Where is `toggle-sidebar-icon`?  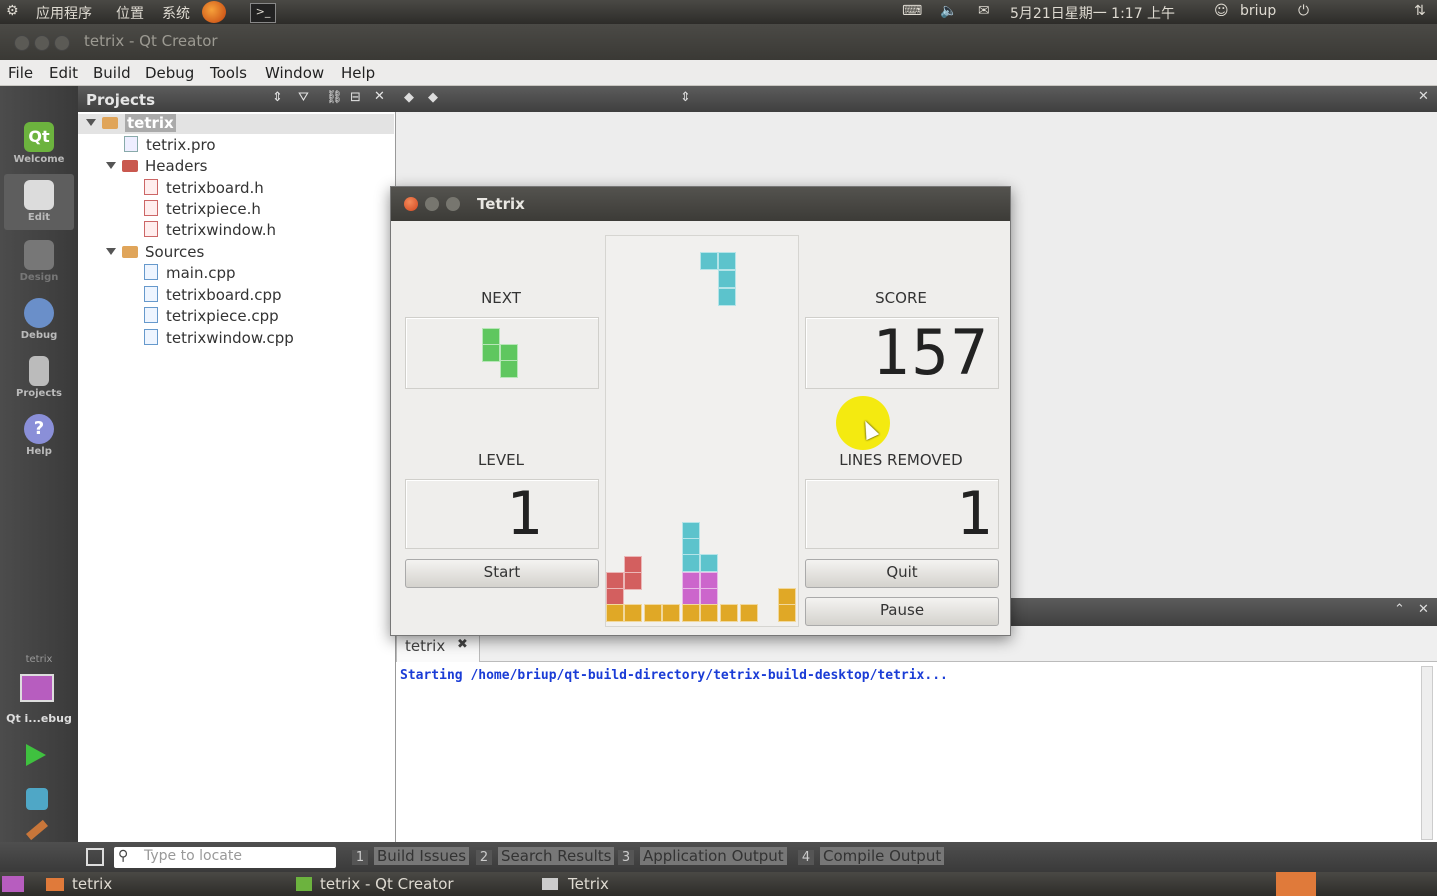 toggle-sidebar-icon is located at coordinates (95, 857).